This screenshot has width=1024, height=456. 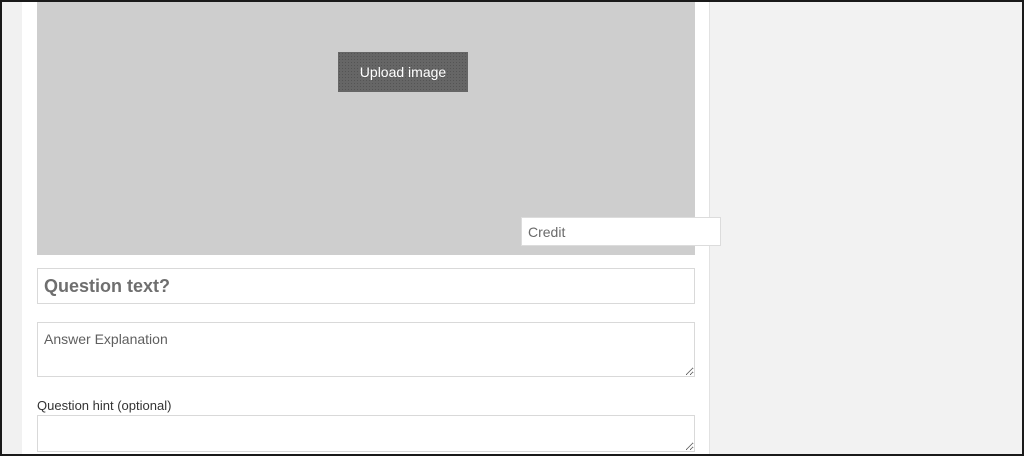 I want to click on credit-input, so click(x=621, y=231).